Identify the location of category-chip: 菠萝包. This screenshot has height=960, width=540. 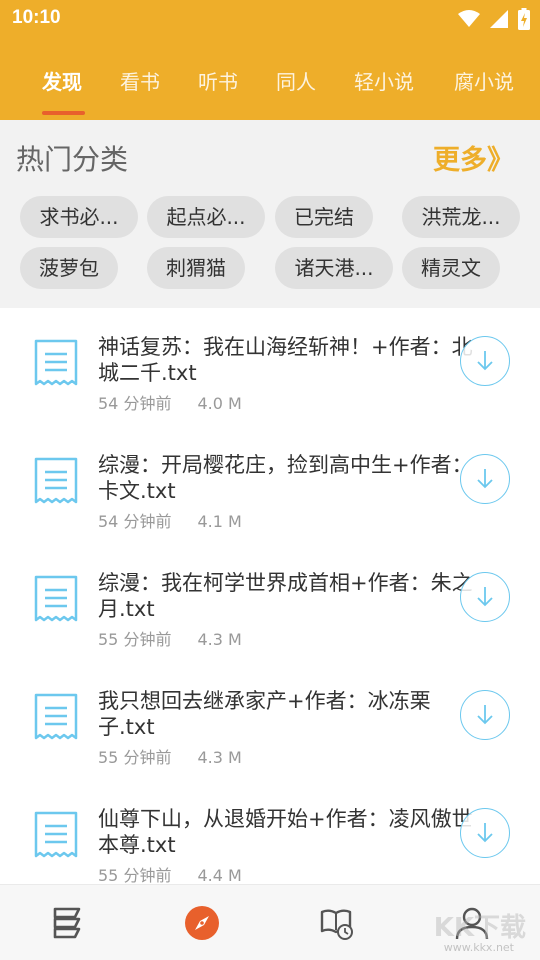
(69, 268).